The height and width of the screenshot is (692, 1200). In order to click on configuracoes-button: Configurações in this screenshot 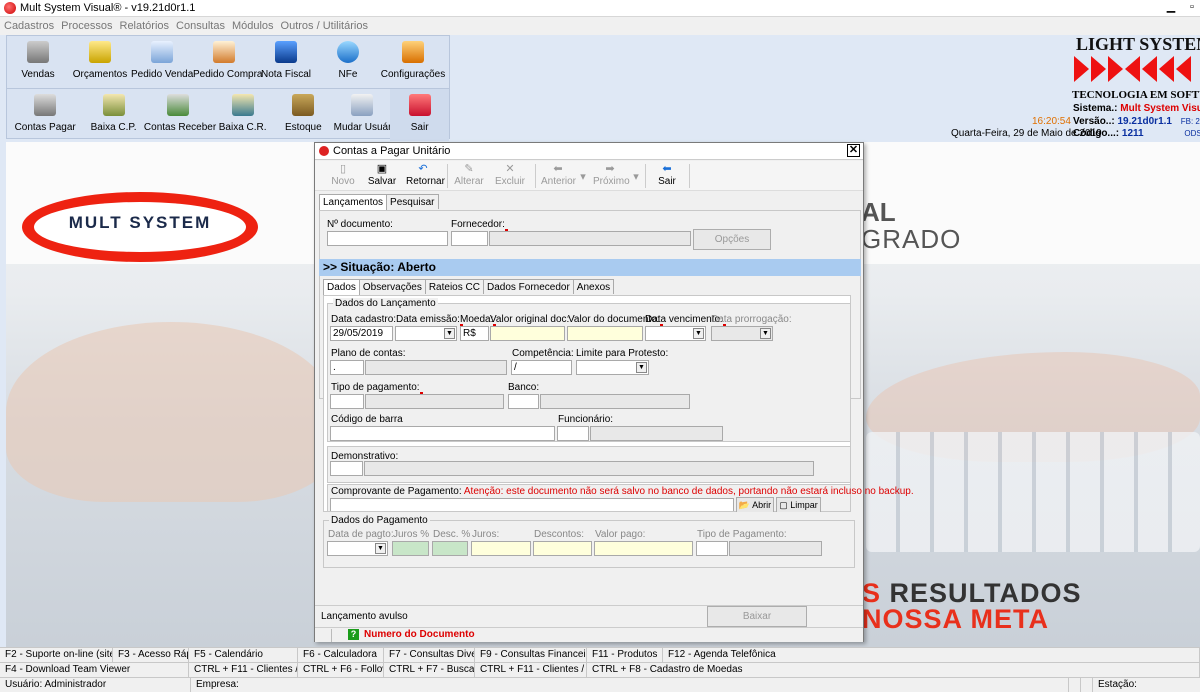, I will do `click(413, 62)`.